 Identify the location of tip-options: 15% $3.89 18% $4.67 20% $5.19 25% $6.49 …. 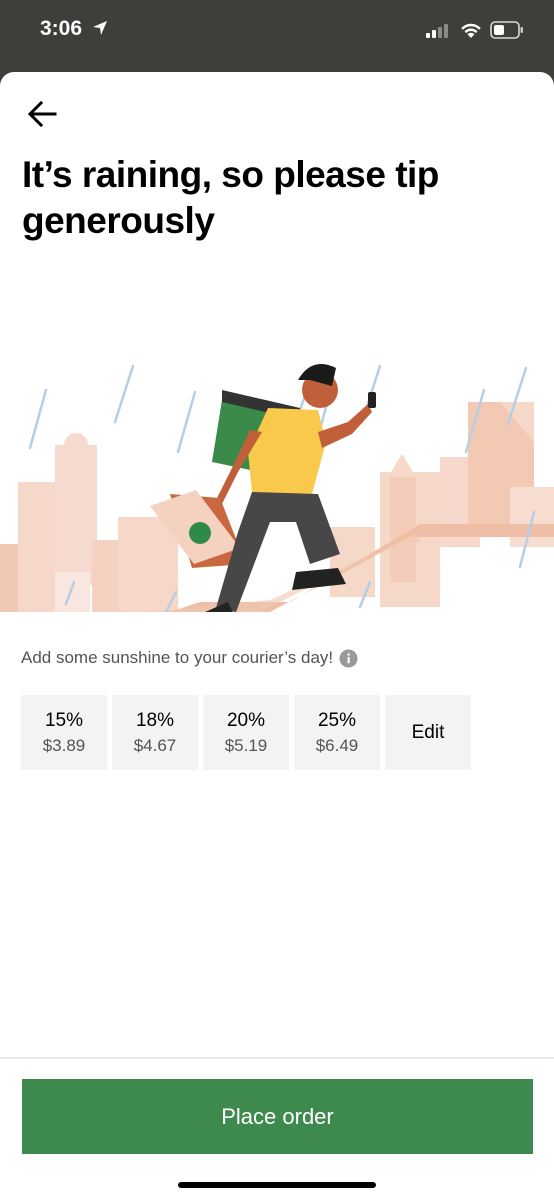
(246, 732).